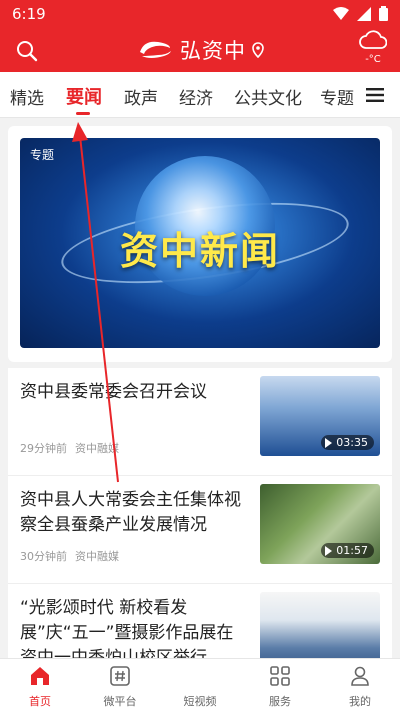 The width and height of the screenshot is (400, 711). I want to click on grid-icon, so click(280, 676).